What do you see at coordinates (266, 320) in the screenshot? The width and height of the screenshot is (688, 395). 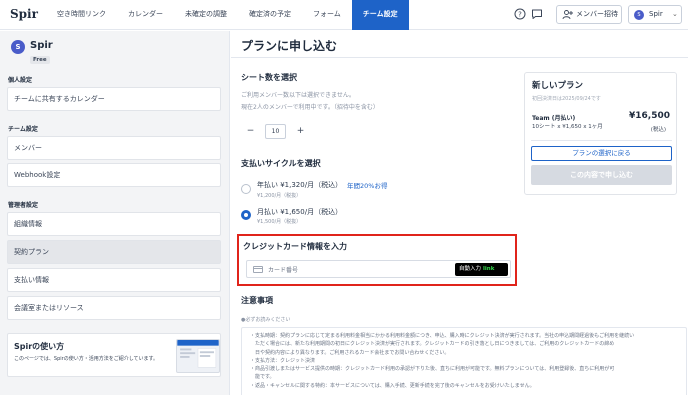 I see `notes-subtitle: ●必ずお読みください` at bounding box center [266, 320].